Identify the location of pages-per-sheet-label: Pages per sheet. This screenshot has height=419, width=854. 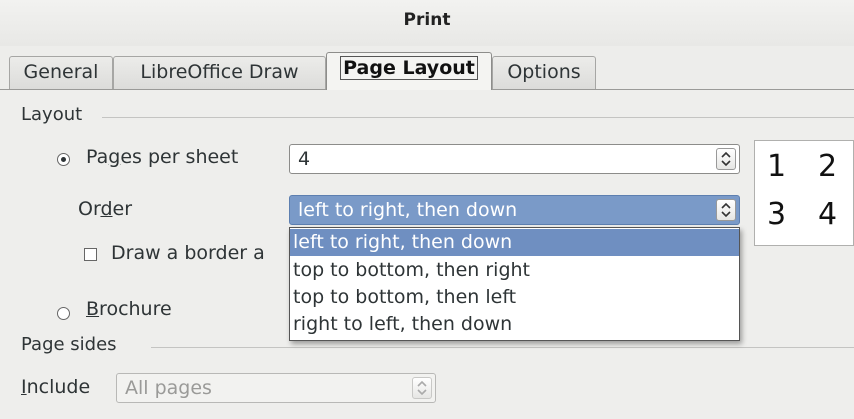
(162, 157).